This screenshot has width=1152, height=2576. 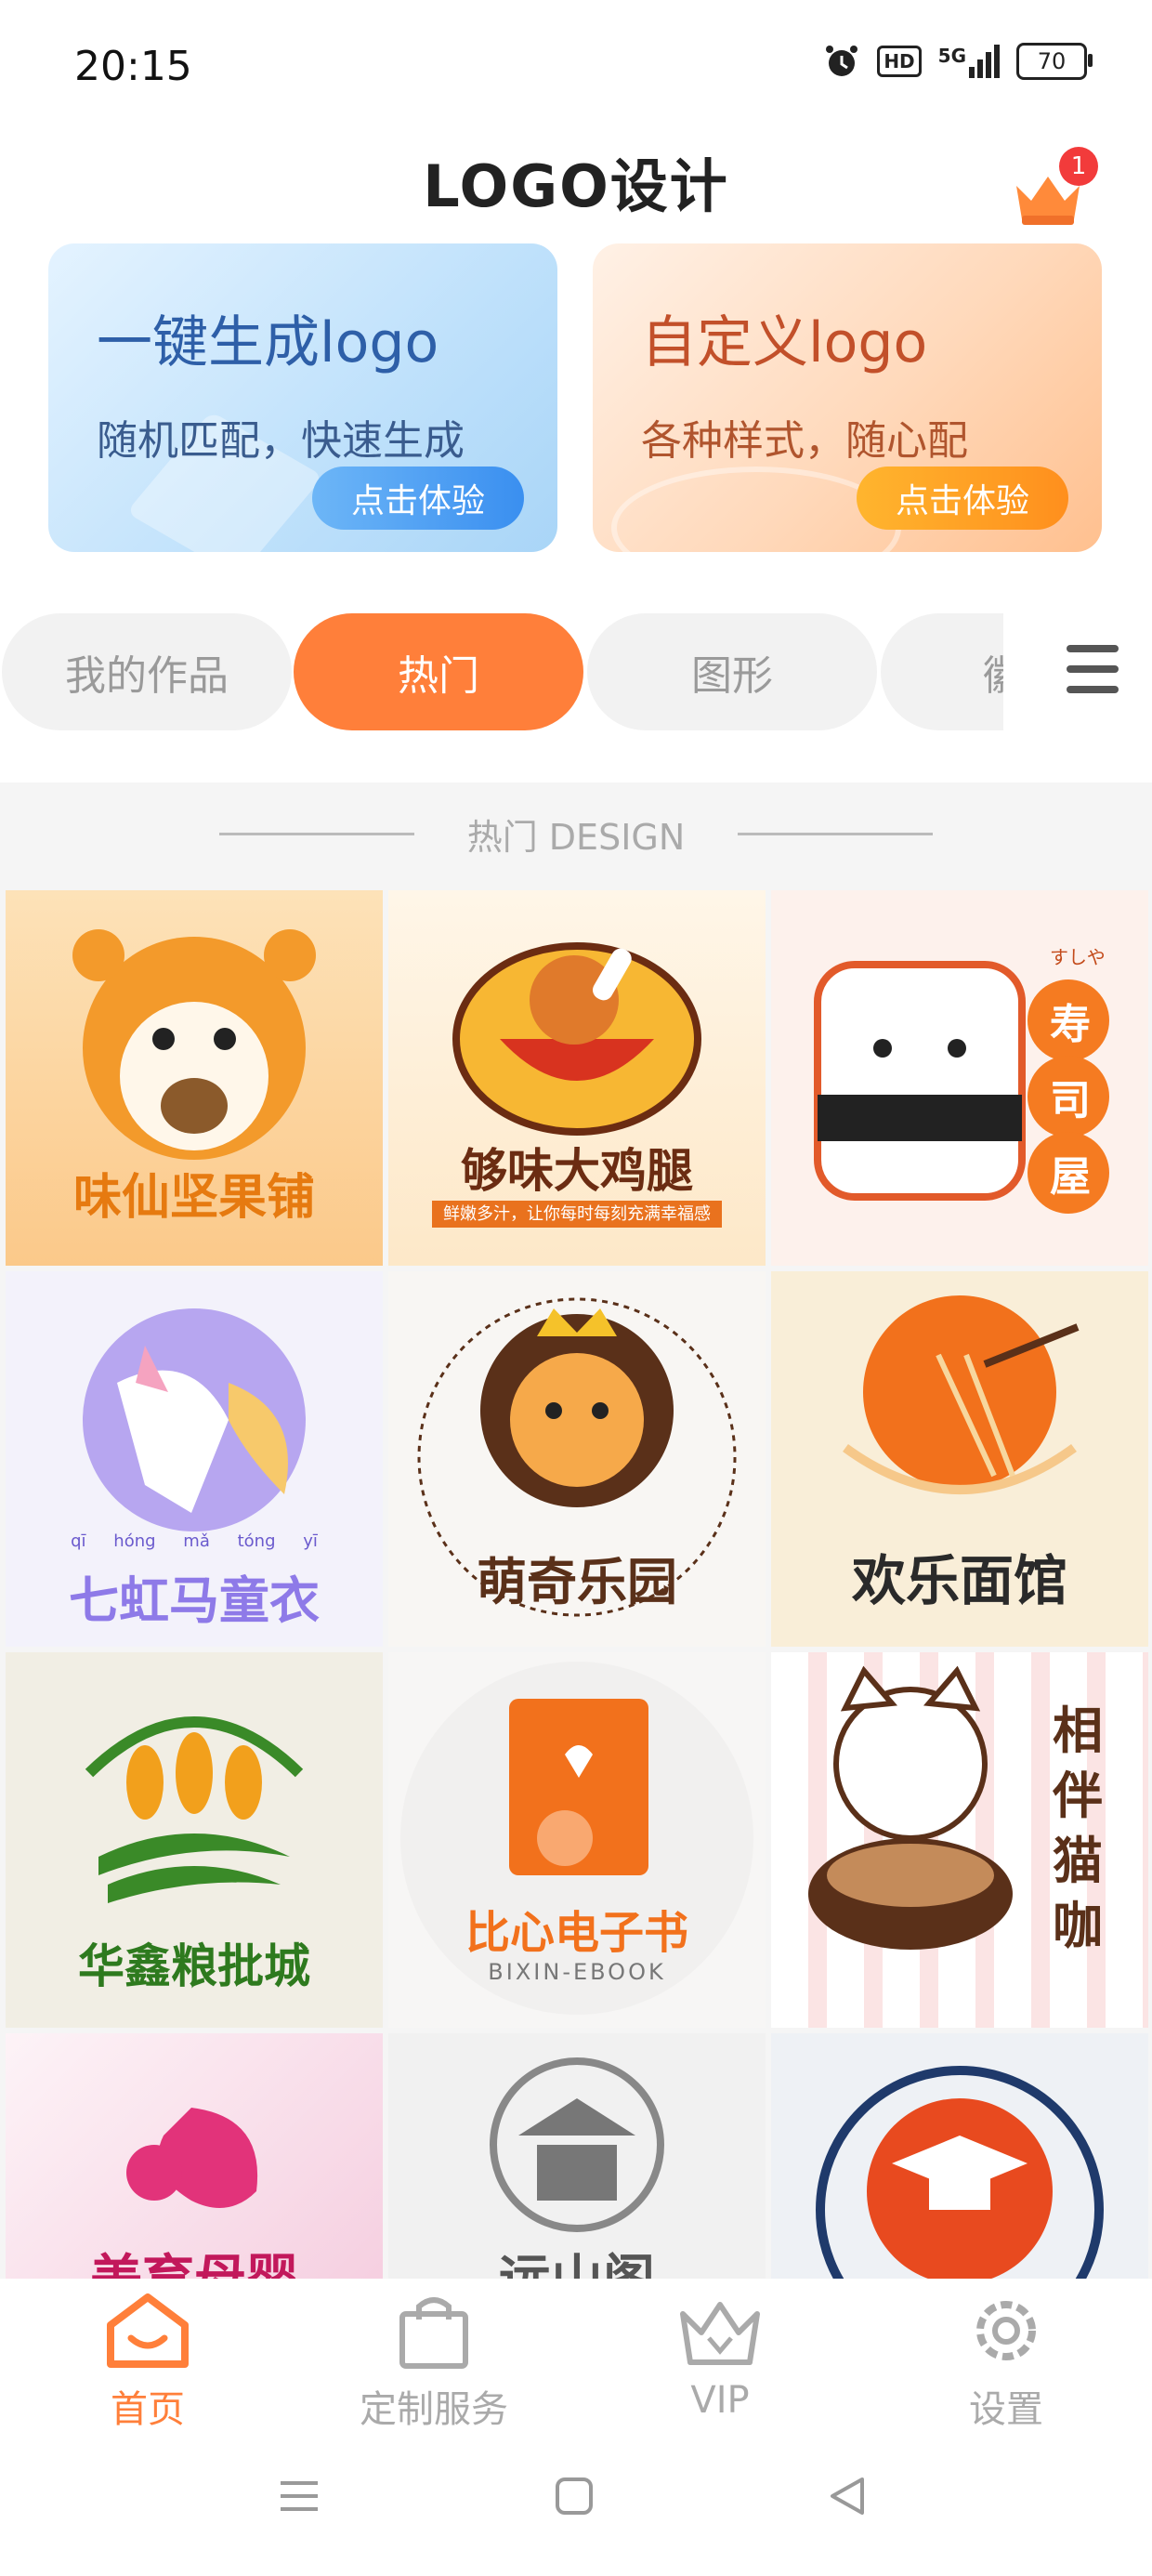 I want to click on system-nav-bar, so click(x=576, y=2501).